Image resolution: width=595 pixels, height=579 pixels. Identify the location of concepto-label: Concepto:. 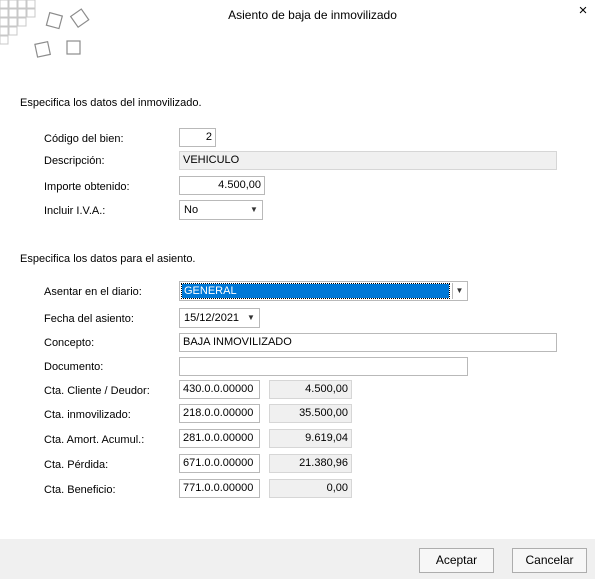
(69, 343).